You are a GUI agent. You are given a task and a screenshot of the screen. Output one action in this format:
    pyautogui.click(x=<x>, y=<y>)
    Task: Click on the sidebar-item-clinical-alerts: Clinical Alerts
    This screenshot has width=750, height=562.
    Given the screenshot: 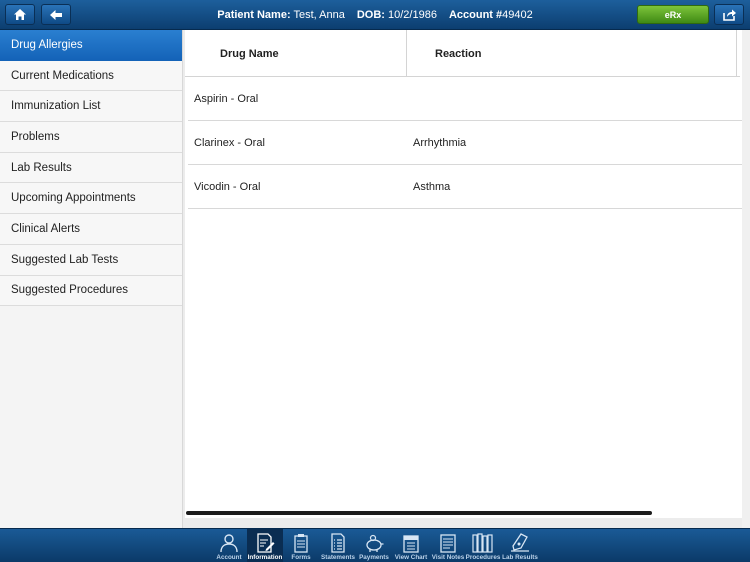 What is the action you would take?
    pyautogui.click(x=91, y=229)
    